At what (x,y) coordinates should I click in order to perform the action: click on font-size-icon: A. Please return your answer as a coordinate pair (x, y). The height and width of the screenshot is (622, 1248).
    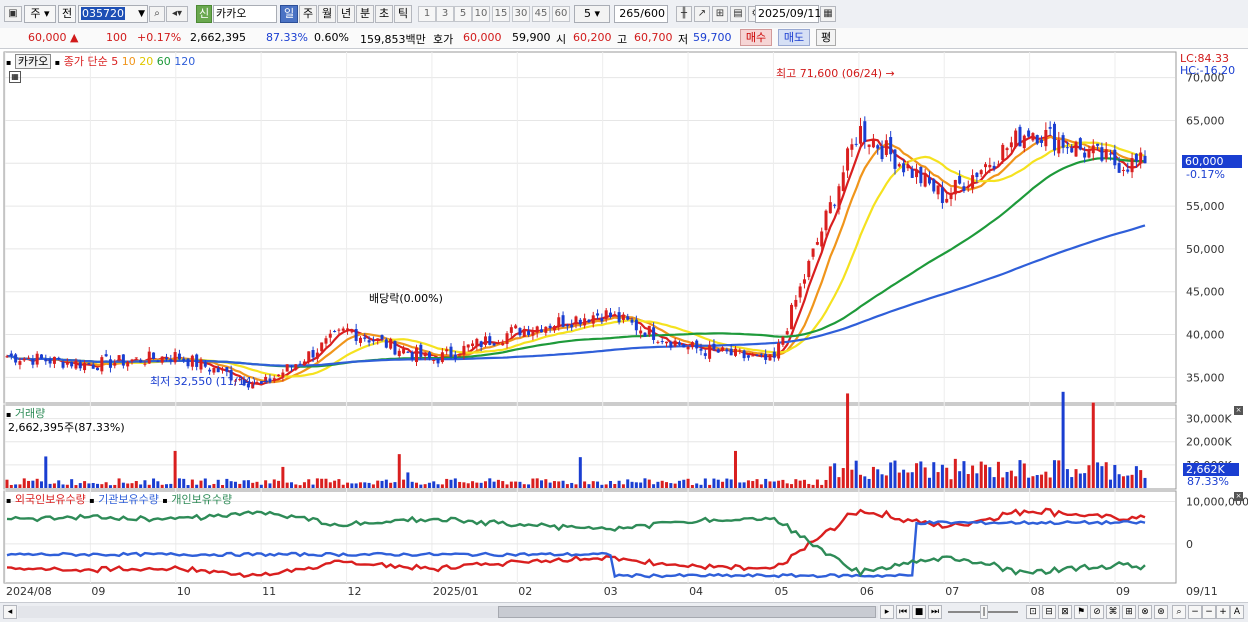
    Looking at the image, I should click on (1237, 612).